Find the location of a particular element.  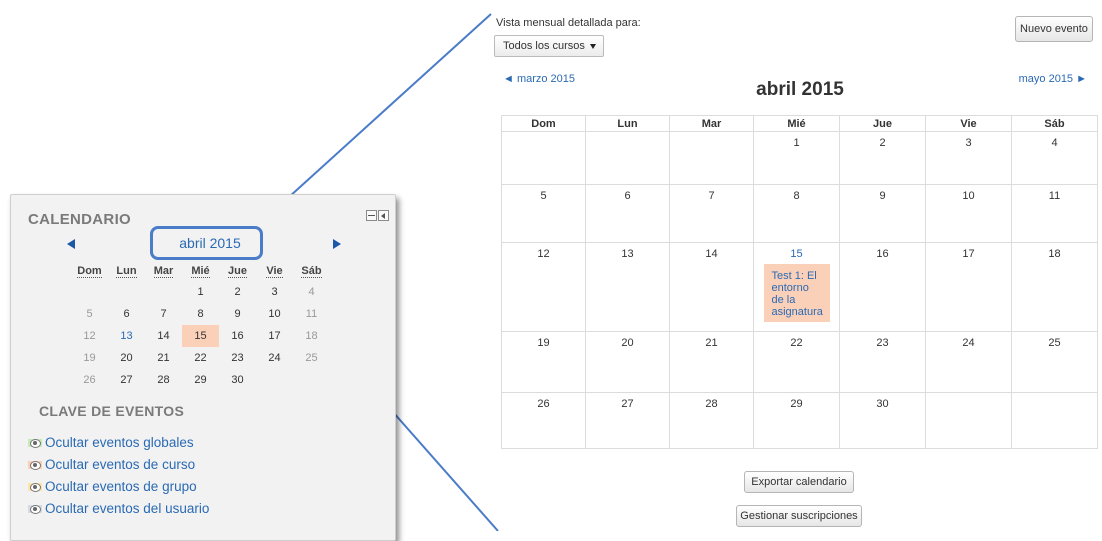

new-event-button: Nuevo evento is located at coordinates (1054, 29).